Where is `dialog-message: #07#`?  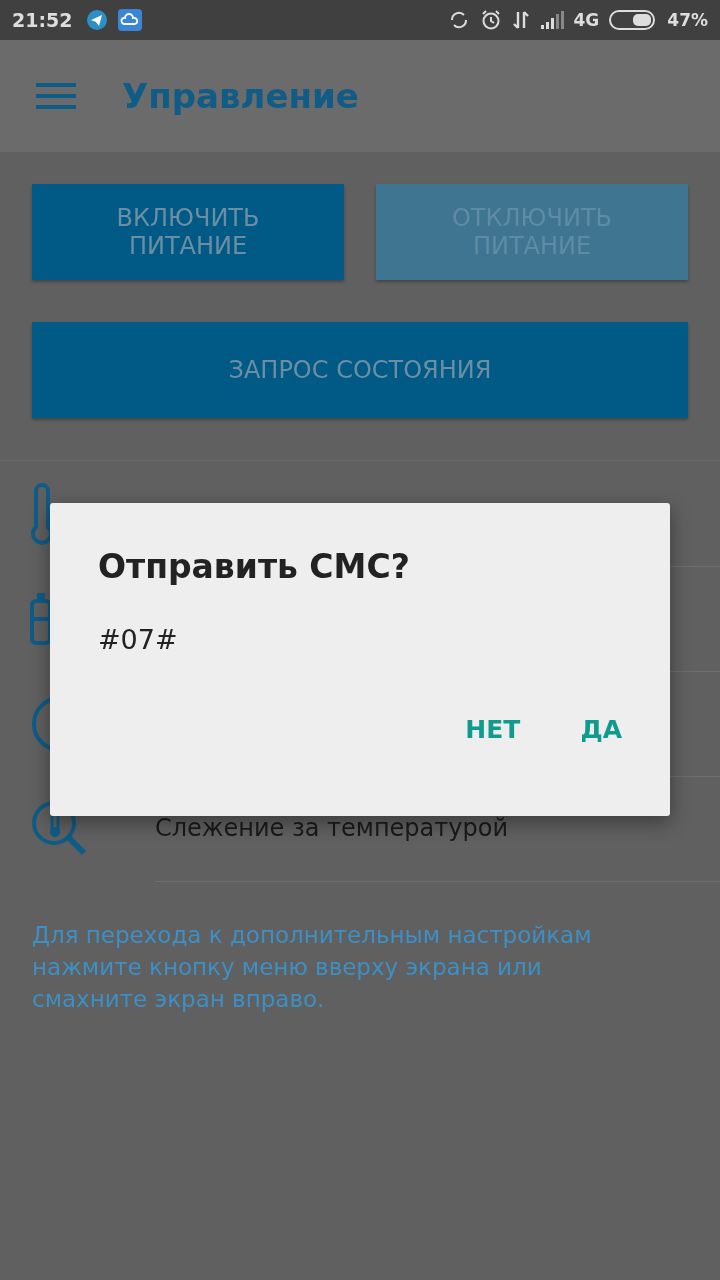
dialog-message: #07# is located at coordinates (138, 639).